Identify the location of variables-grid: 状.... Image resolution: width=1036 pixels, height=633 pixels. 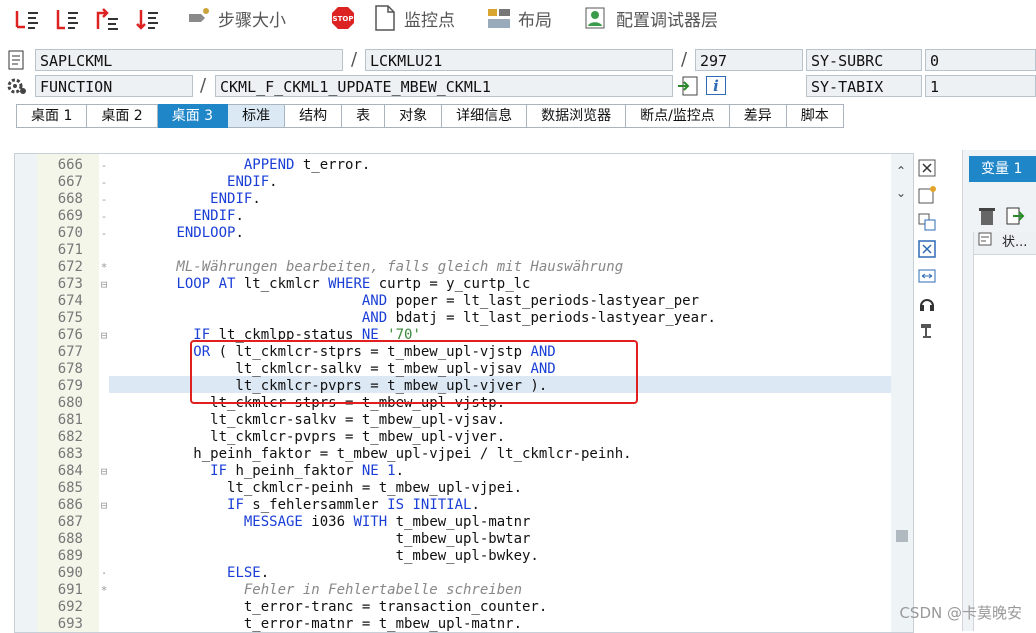
(1004, 431).